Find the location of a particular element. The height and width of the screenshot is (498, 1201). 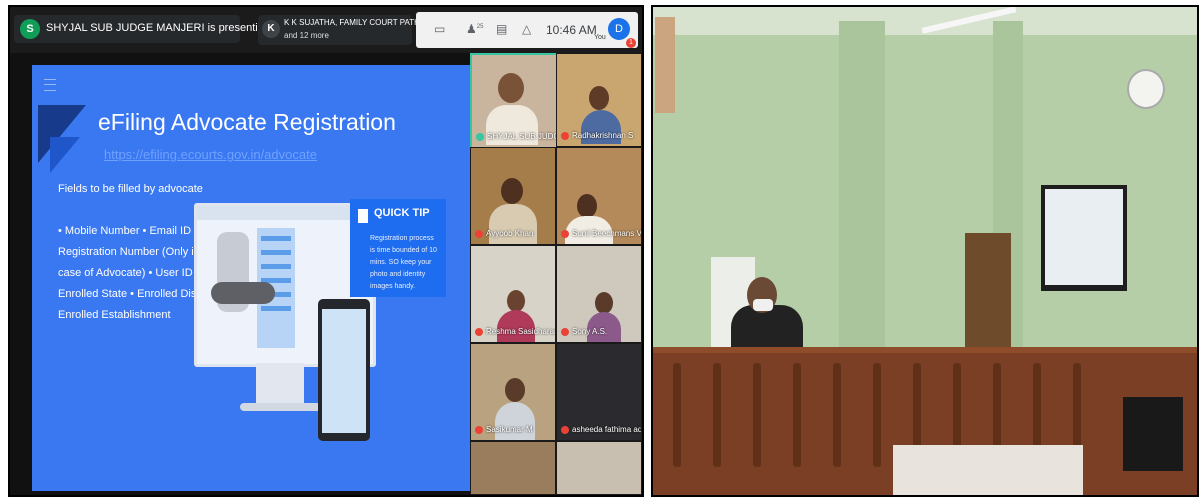

participant-tile: Ayyoob Khan is located at coordinates (513, 196).